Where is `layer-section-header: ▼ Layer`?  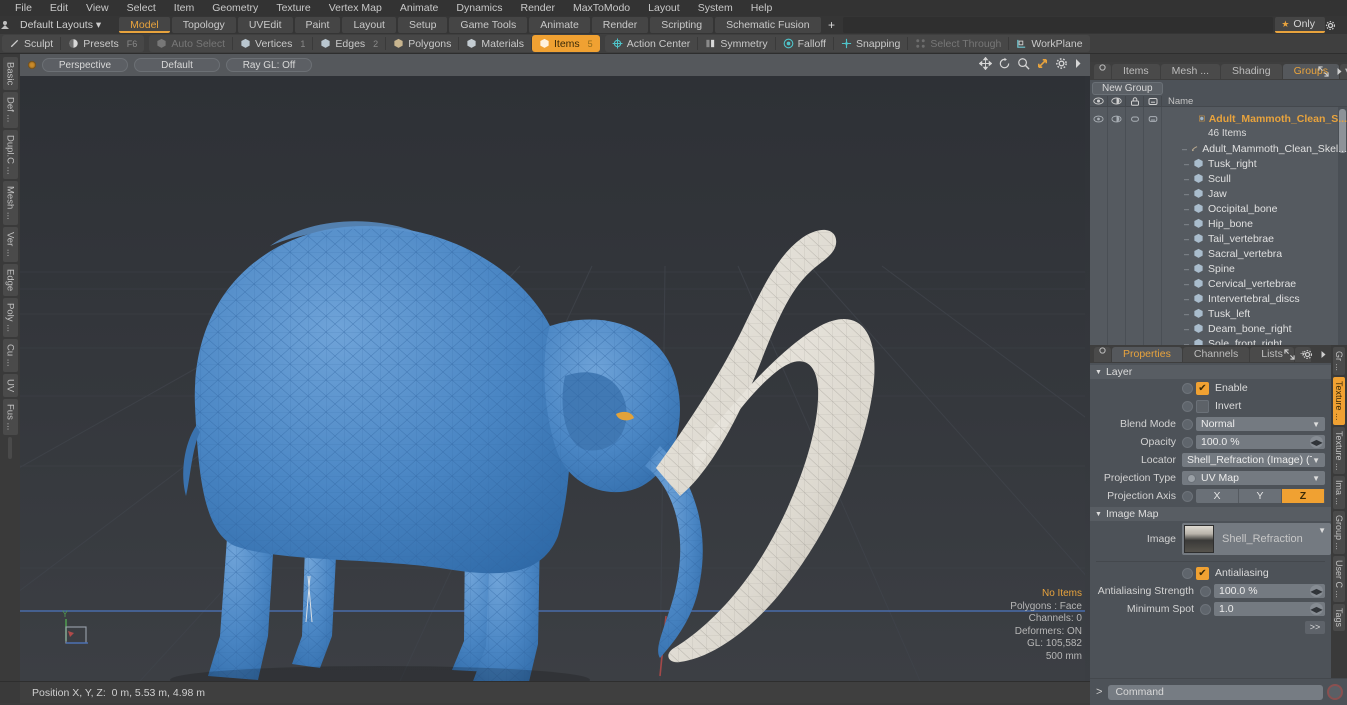
layer-section-header: ▼ Layer is located at coordinates (1210, 372).